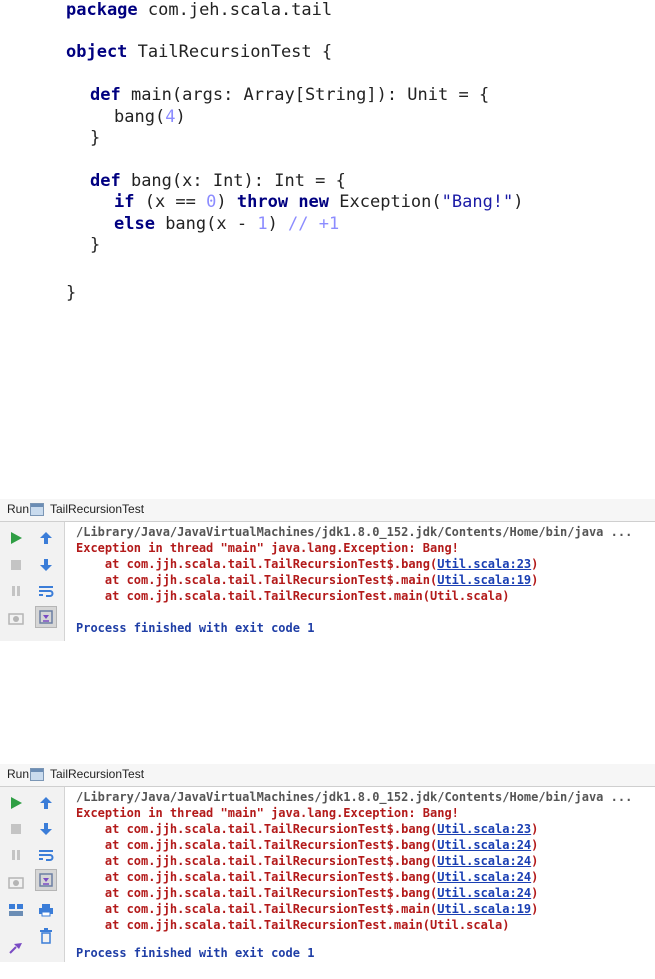 Image resolution: width=655 pixels, height=979 pixels. What do you see at coordinates (16, 910) in the screenshot?
I see `restore-layout-icon` at bounding box center [16, 910].